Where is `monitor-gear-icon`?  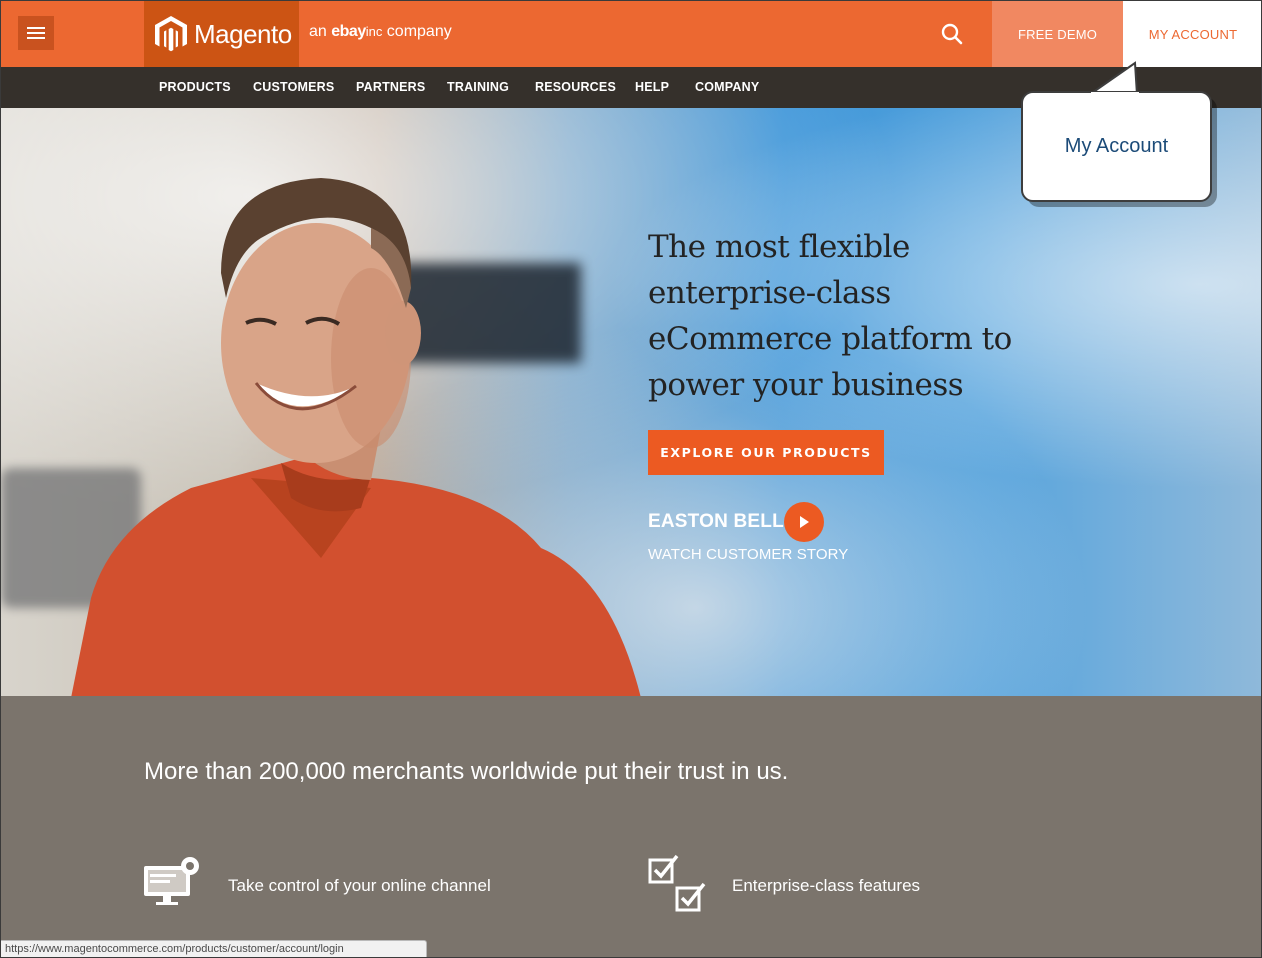 monitor-gear-icon is located at coordinates (171, 881).